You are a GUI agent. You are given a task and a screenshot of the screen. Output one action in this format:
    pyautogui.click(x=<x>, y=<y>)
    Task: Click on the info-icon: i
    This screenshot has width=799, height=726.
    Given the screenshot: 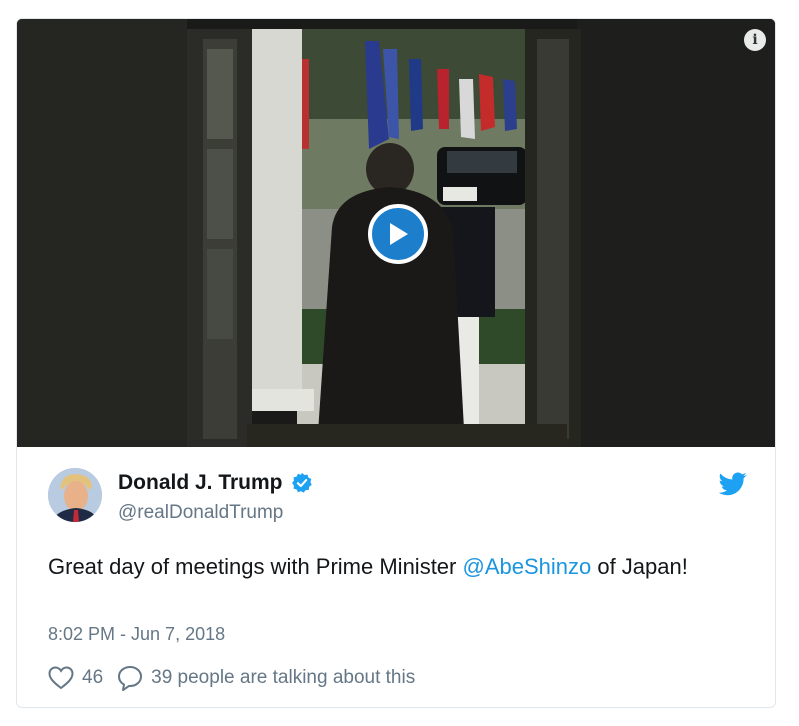 What is the action you would take?
    pyautogui.click(x=755, y=40)
    